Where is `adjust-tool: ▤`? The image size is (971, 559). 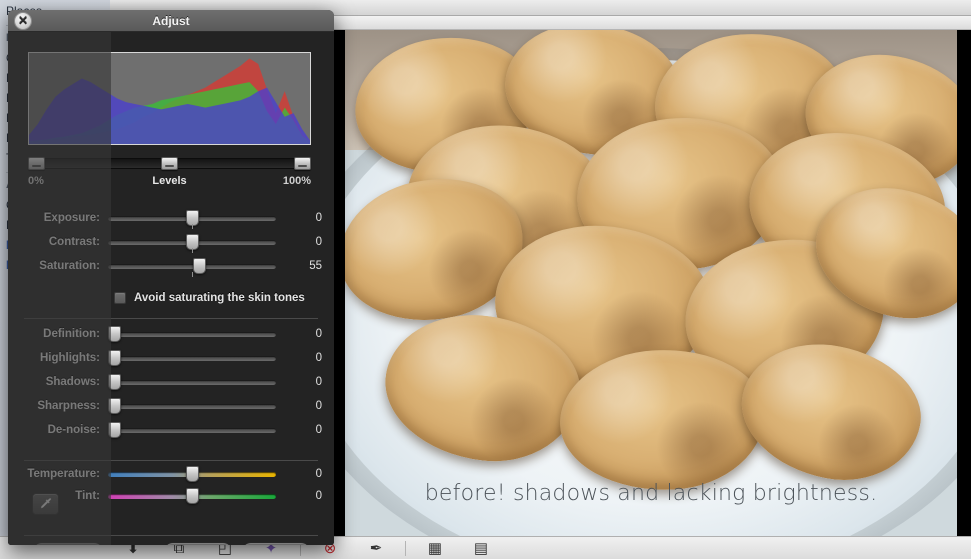
adjust-tool: ▤ is located at coordinates (481, 548).